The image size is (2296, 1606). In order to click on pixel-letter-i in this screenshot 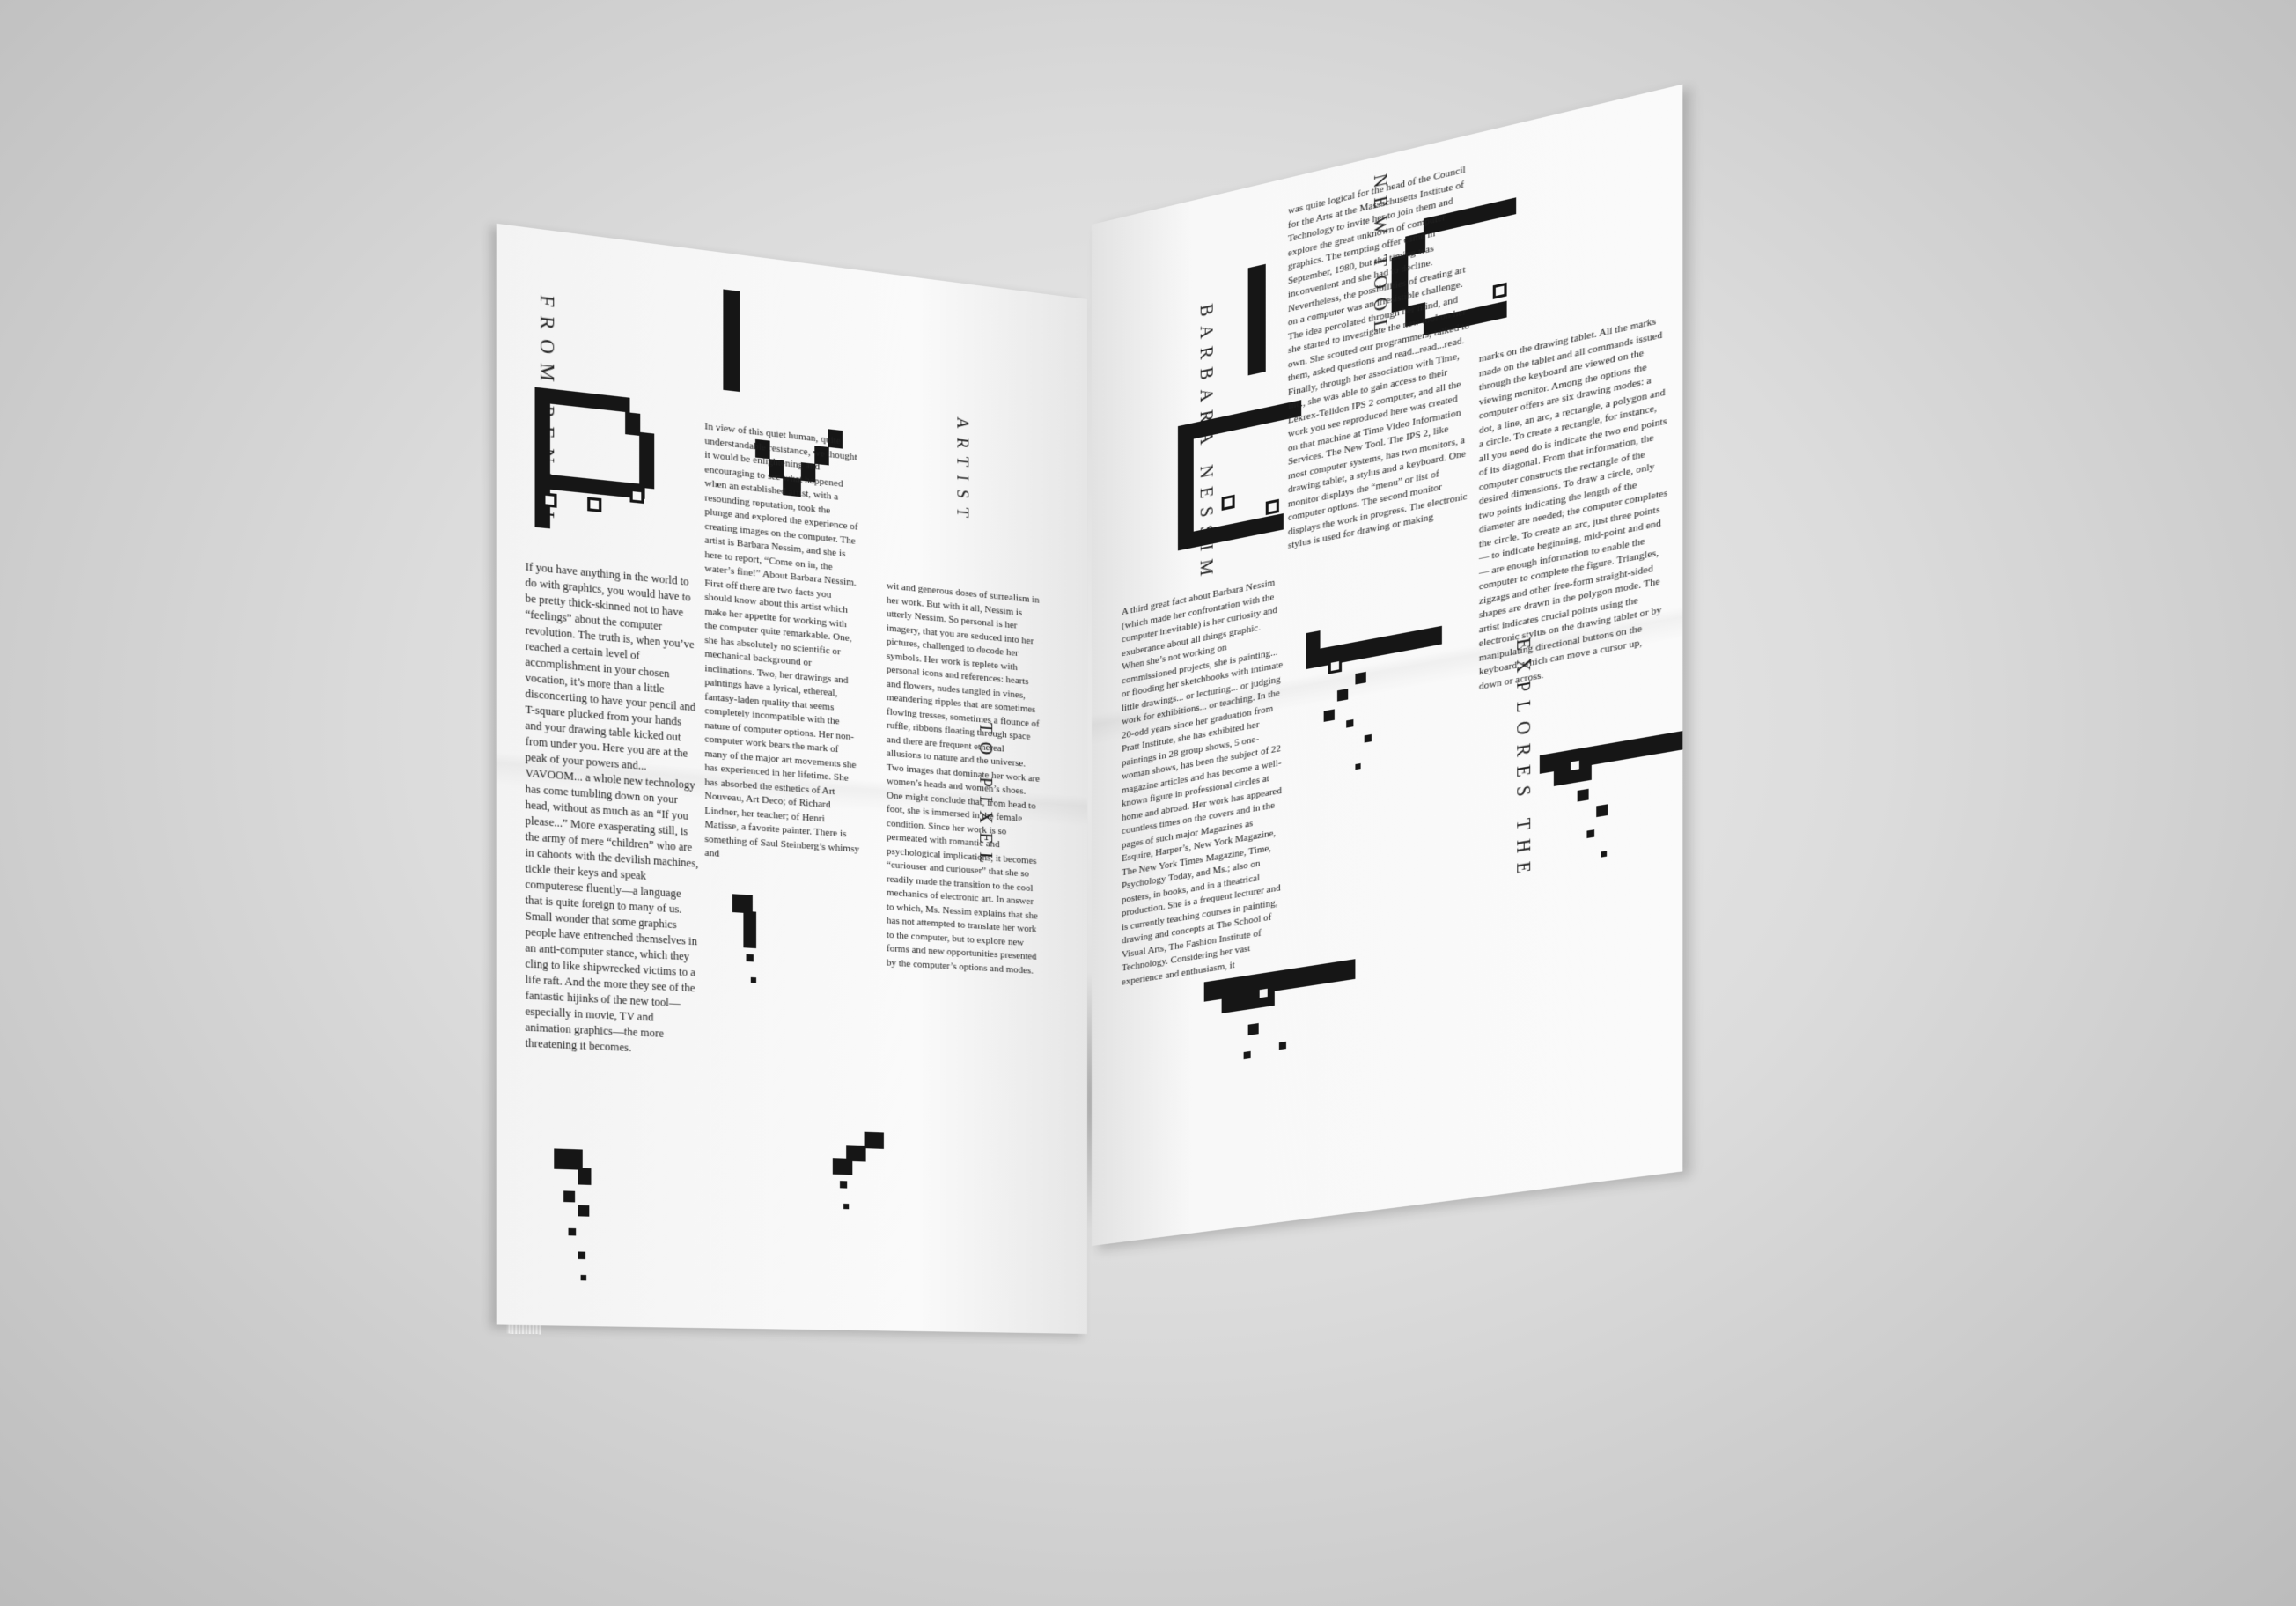, I will do `click(792, 262)`.